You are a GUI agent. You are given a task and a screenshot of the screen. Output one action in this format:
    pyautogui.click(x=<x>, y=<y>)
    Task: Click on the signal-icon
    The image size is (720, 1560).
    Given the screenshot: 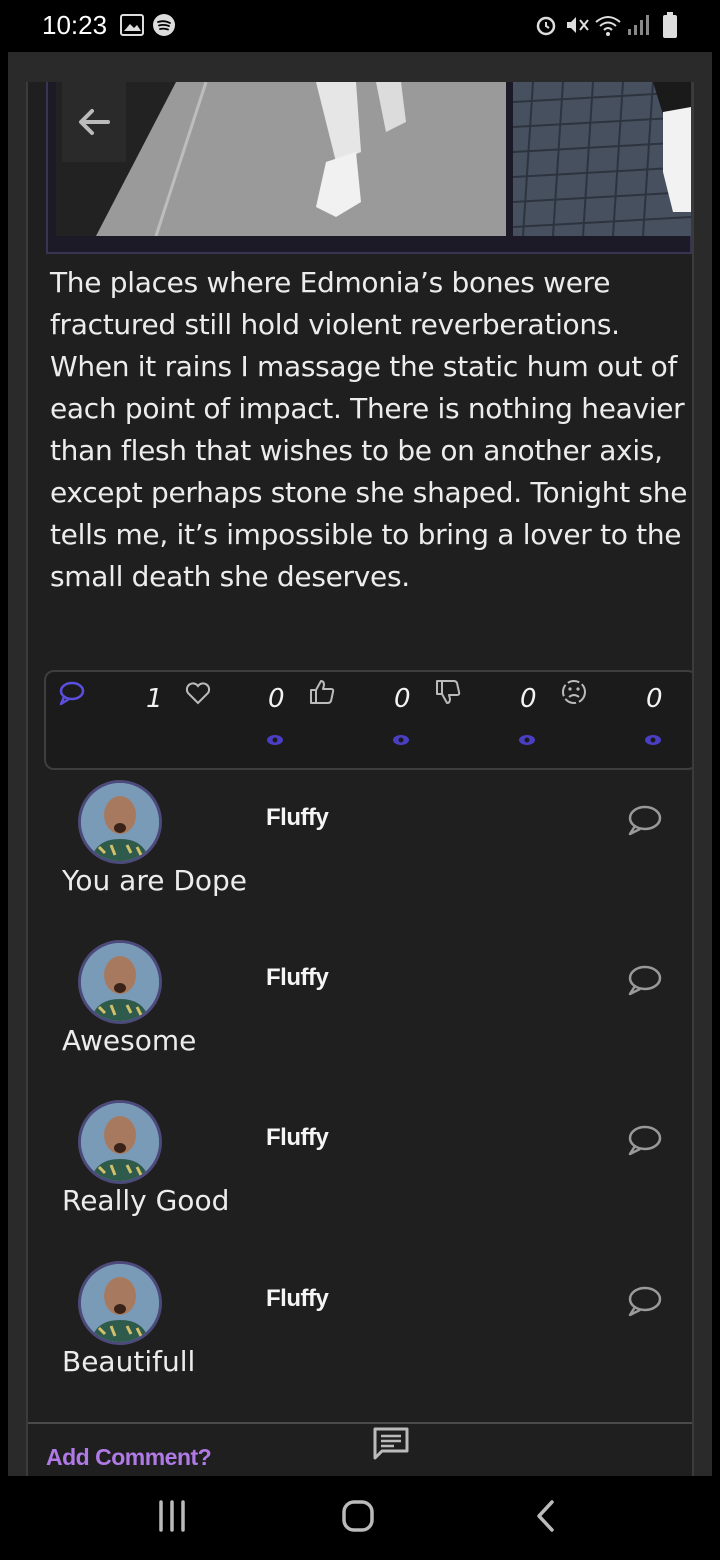 What is the action you would take?
    pyautogui.click(x=638, y=25)
    